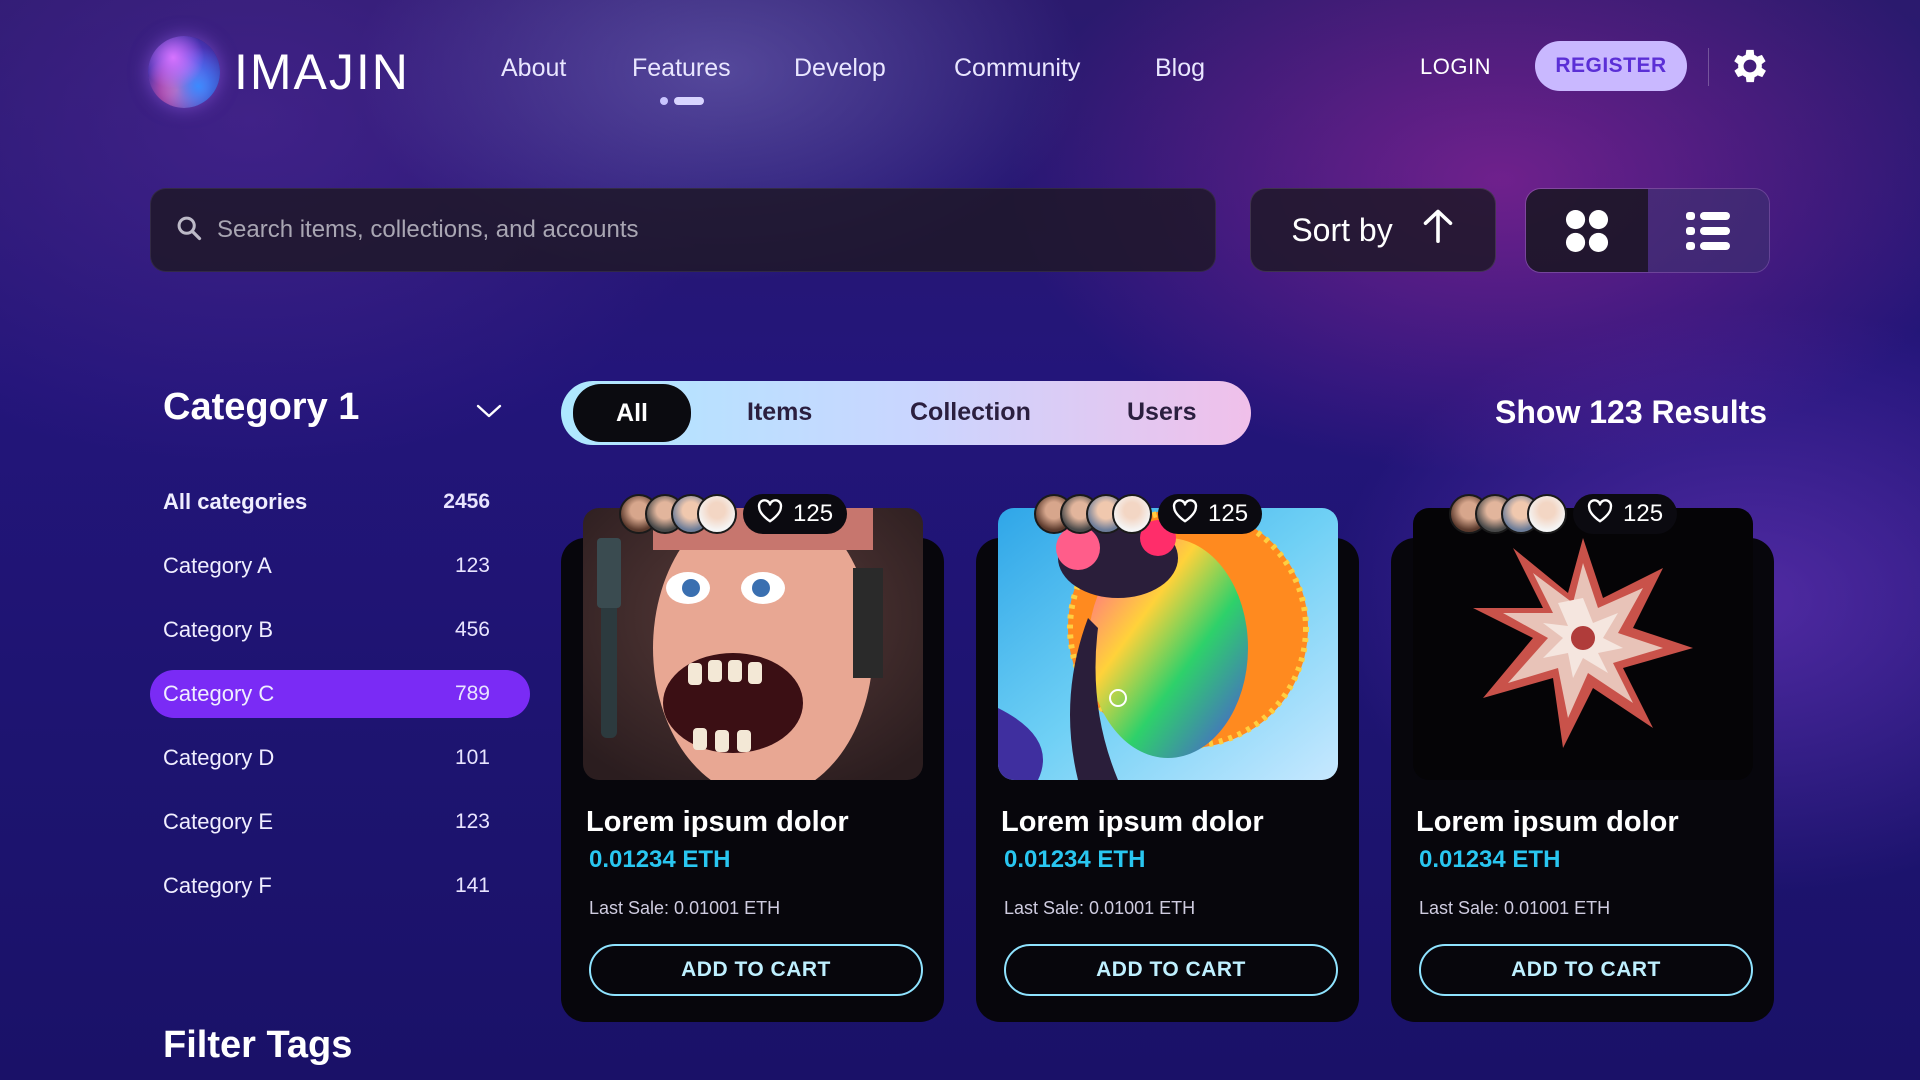  What do you see at coordinates (261, 407) in the screenshot?
I see `category-dropdown-title: Category 1` at bounding box center [261, 407].